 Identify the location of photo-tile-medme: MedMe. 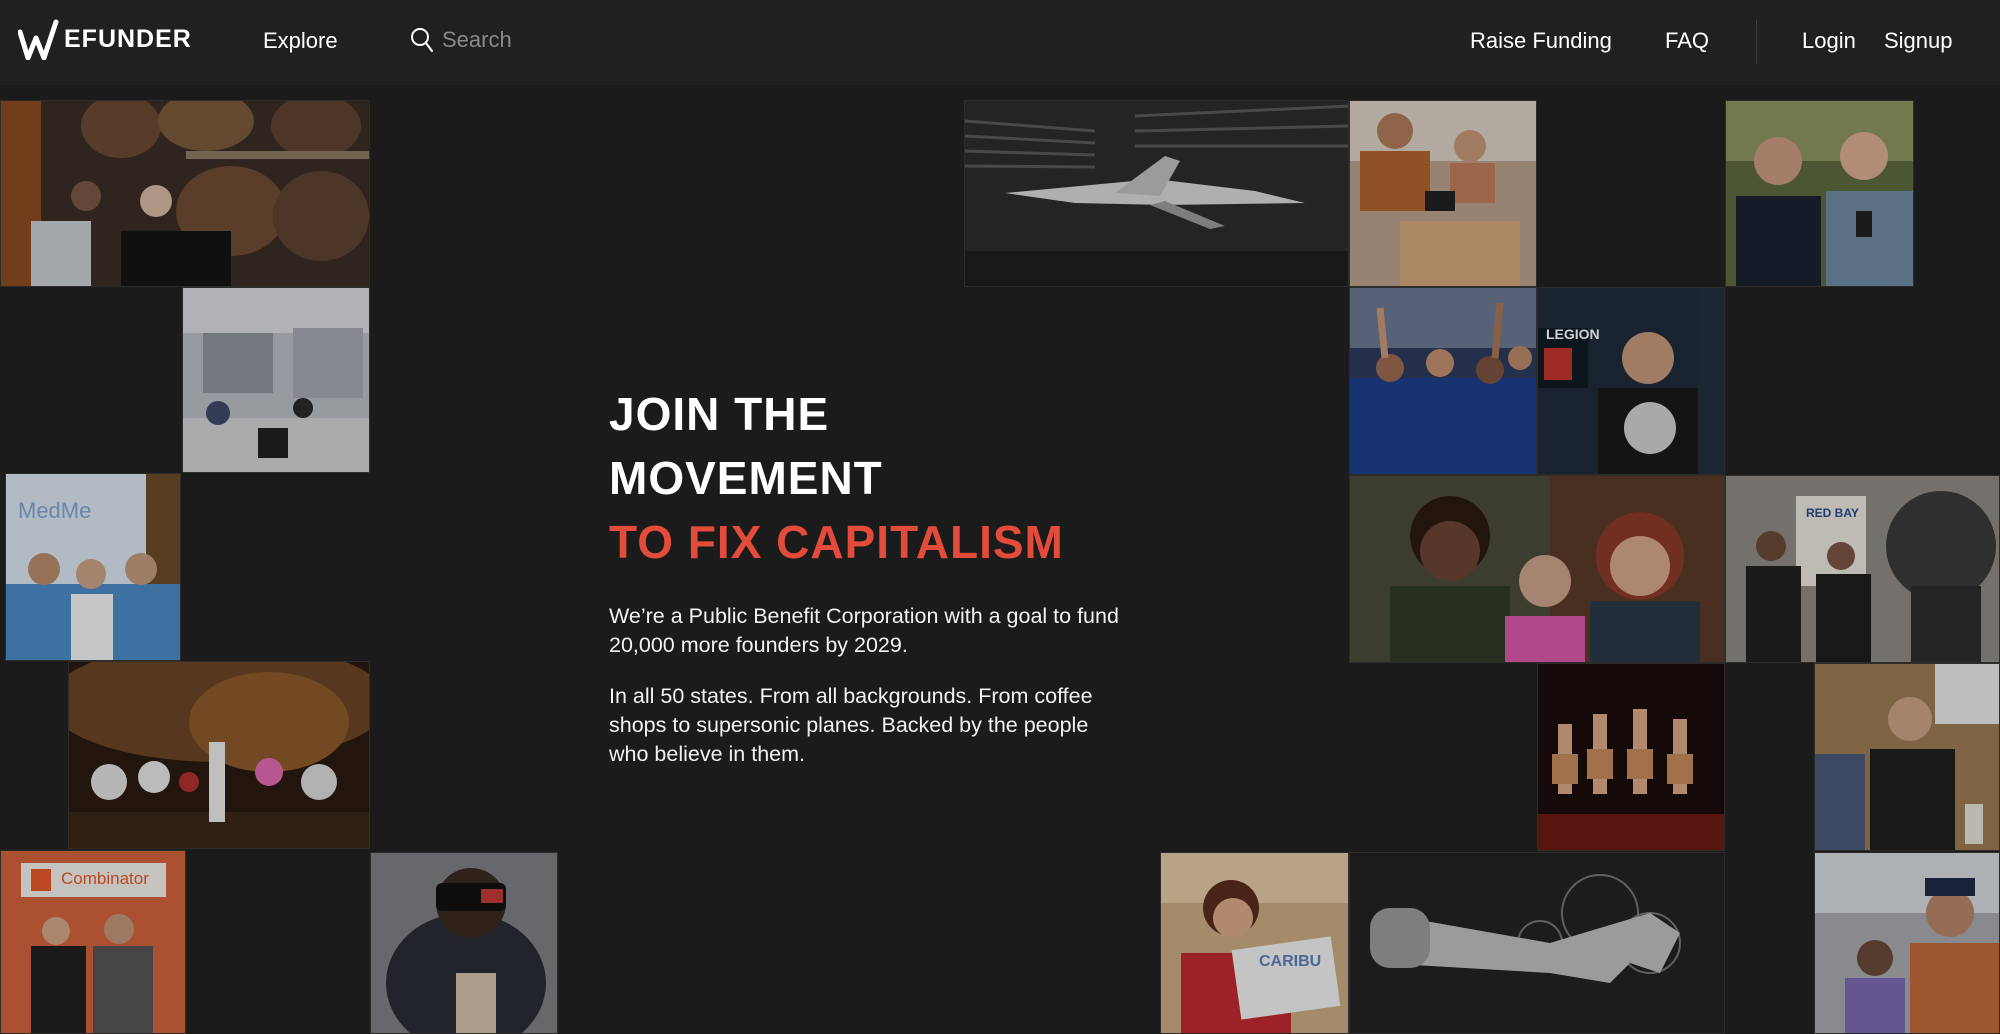
(93, 567).